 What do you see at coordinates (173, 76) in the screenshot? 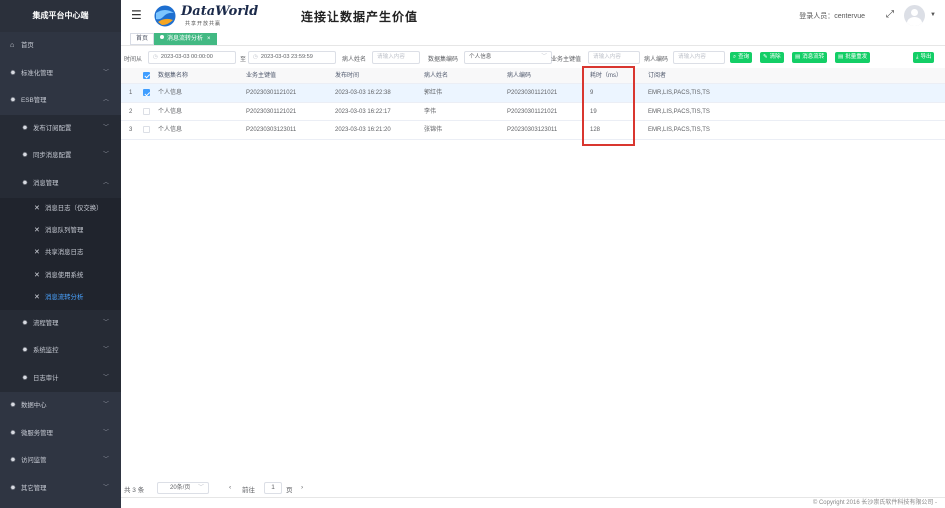
I see `header-dataset-name: 数据集名称` at bounding box center [173, 76].